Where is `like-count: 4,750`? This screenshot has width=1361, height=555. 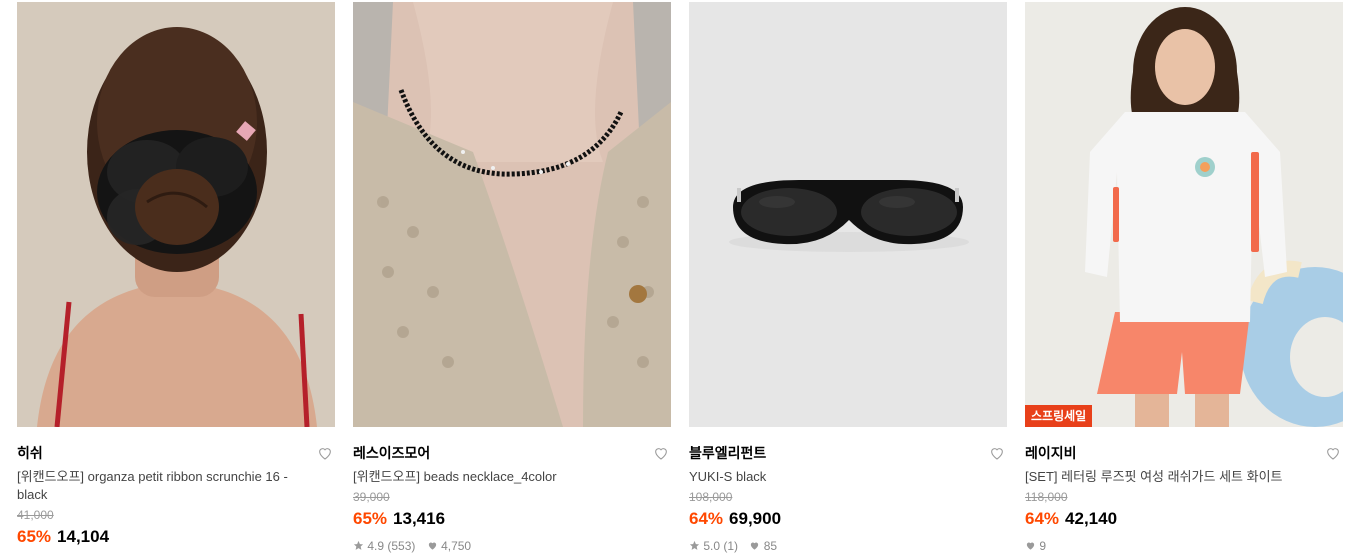
like-count: 4,750 is located at coordinates (456, 546).